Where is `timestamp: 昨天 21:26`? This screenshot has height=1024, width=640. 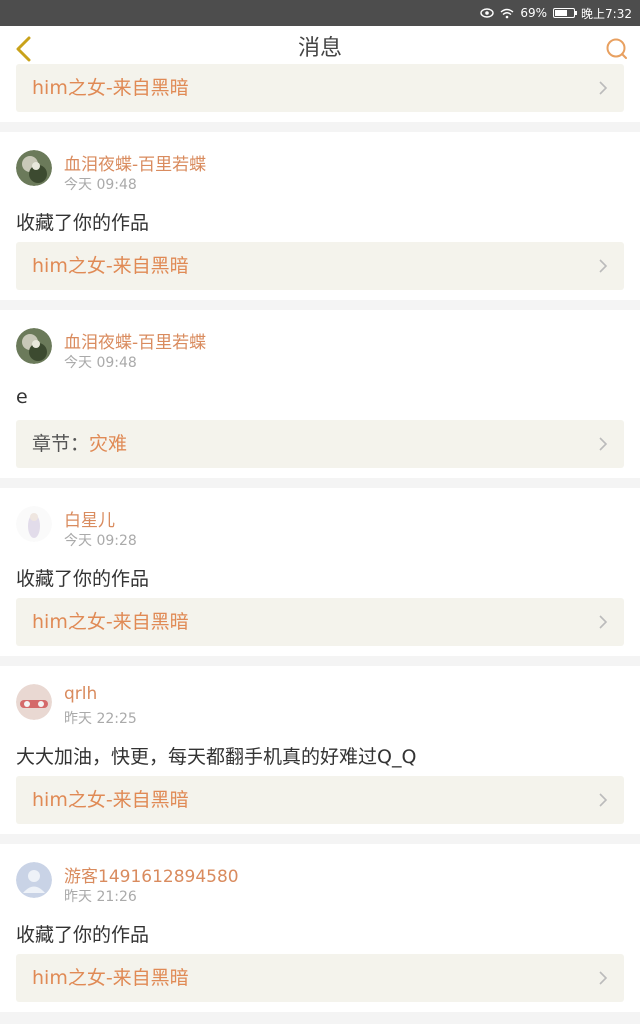
timestamp: 昨天 21:26 is located at coordinates (100, 897).